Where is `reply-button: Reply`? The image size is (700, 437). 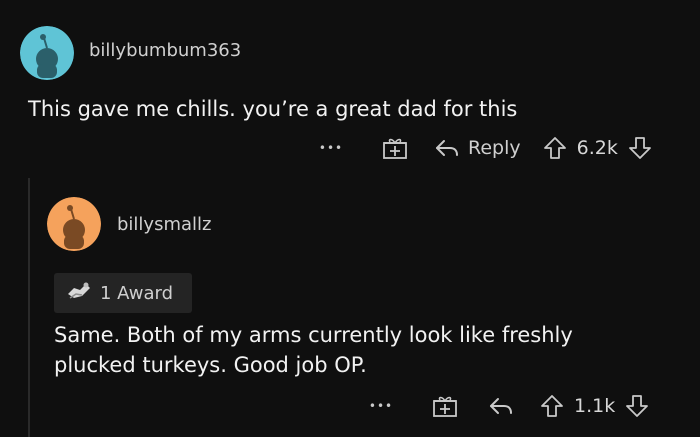 reply-button: Reply is located at coordinates (477, 148).